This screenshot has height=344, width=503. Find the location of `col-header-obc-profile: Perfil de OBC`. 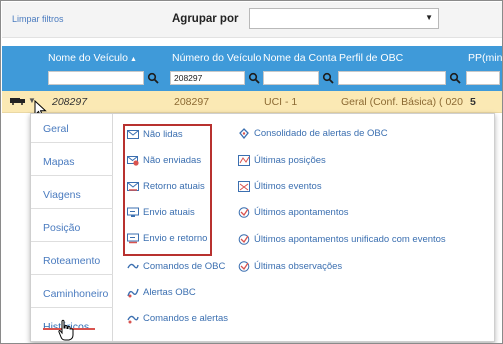

col-header-obc-profile: Perfil de OBC is located at coordinates (371, 58).